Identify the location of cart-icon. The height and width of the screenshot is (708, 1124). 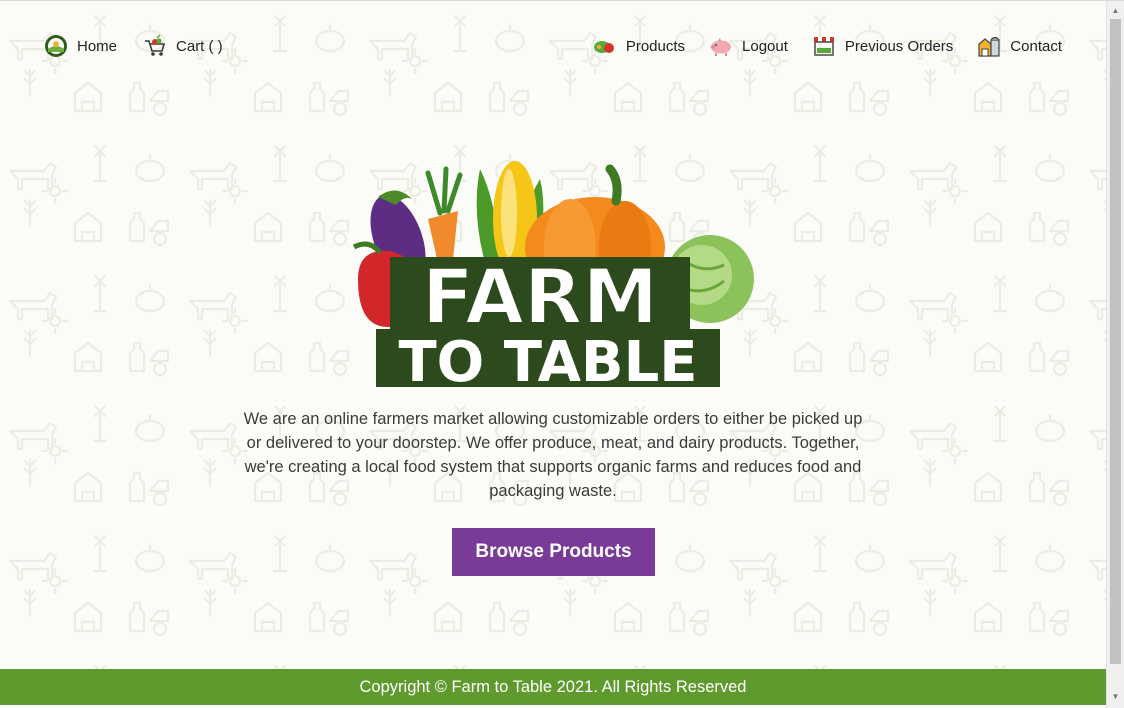
(155, 46).